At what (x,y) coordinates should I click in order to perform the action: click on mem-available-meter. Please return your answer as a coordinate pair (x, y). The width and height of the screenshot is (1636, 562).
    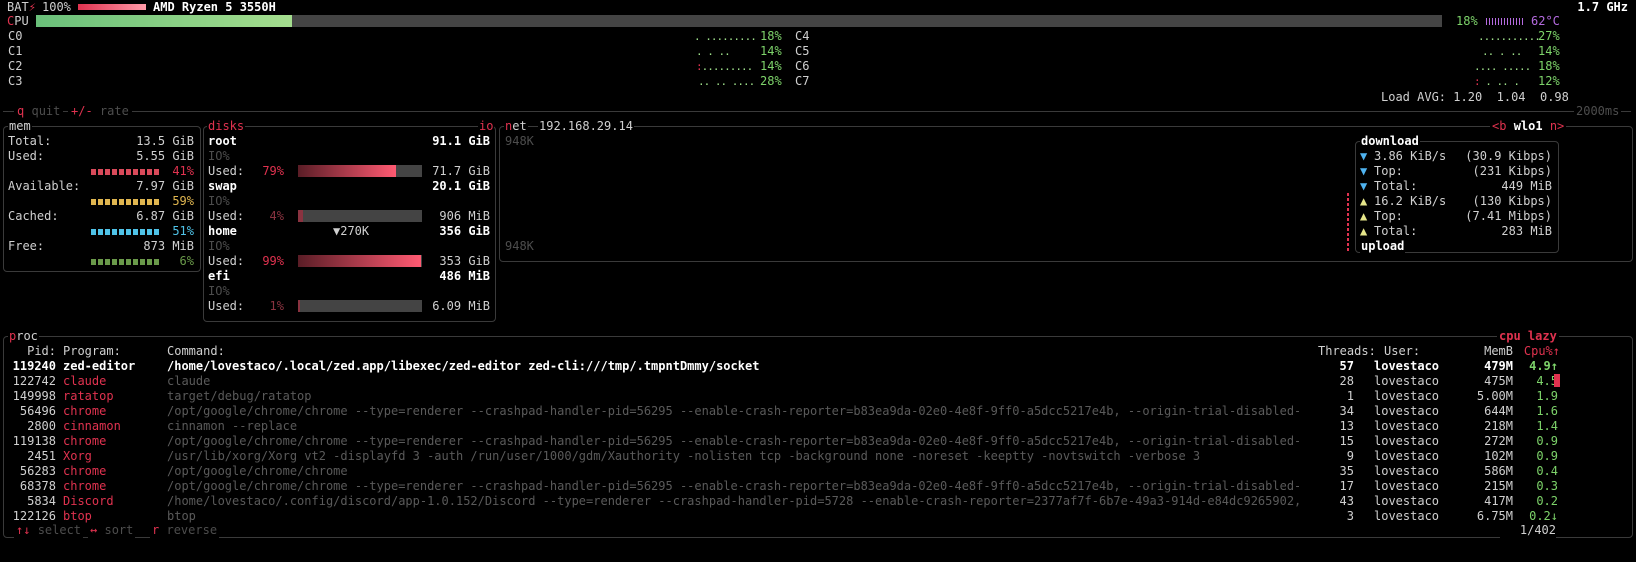
    Looking at the image, I should click on (126, 202).